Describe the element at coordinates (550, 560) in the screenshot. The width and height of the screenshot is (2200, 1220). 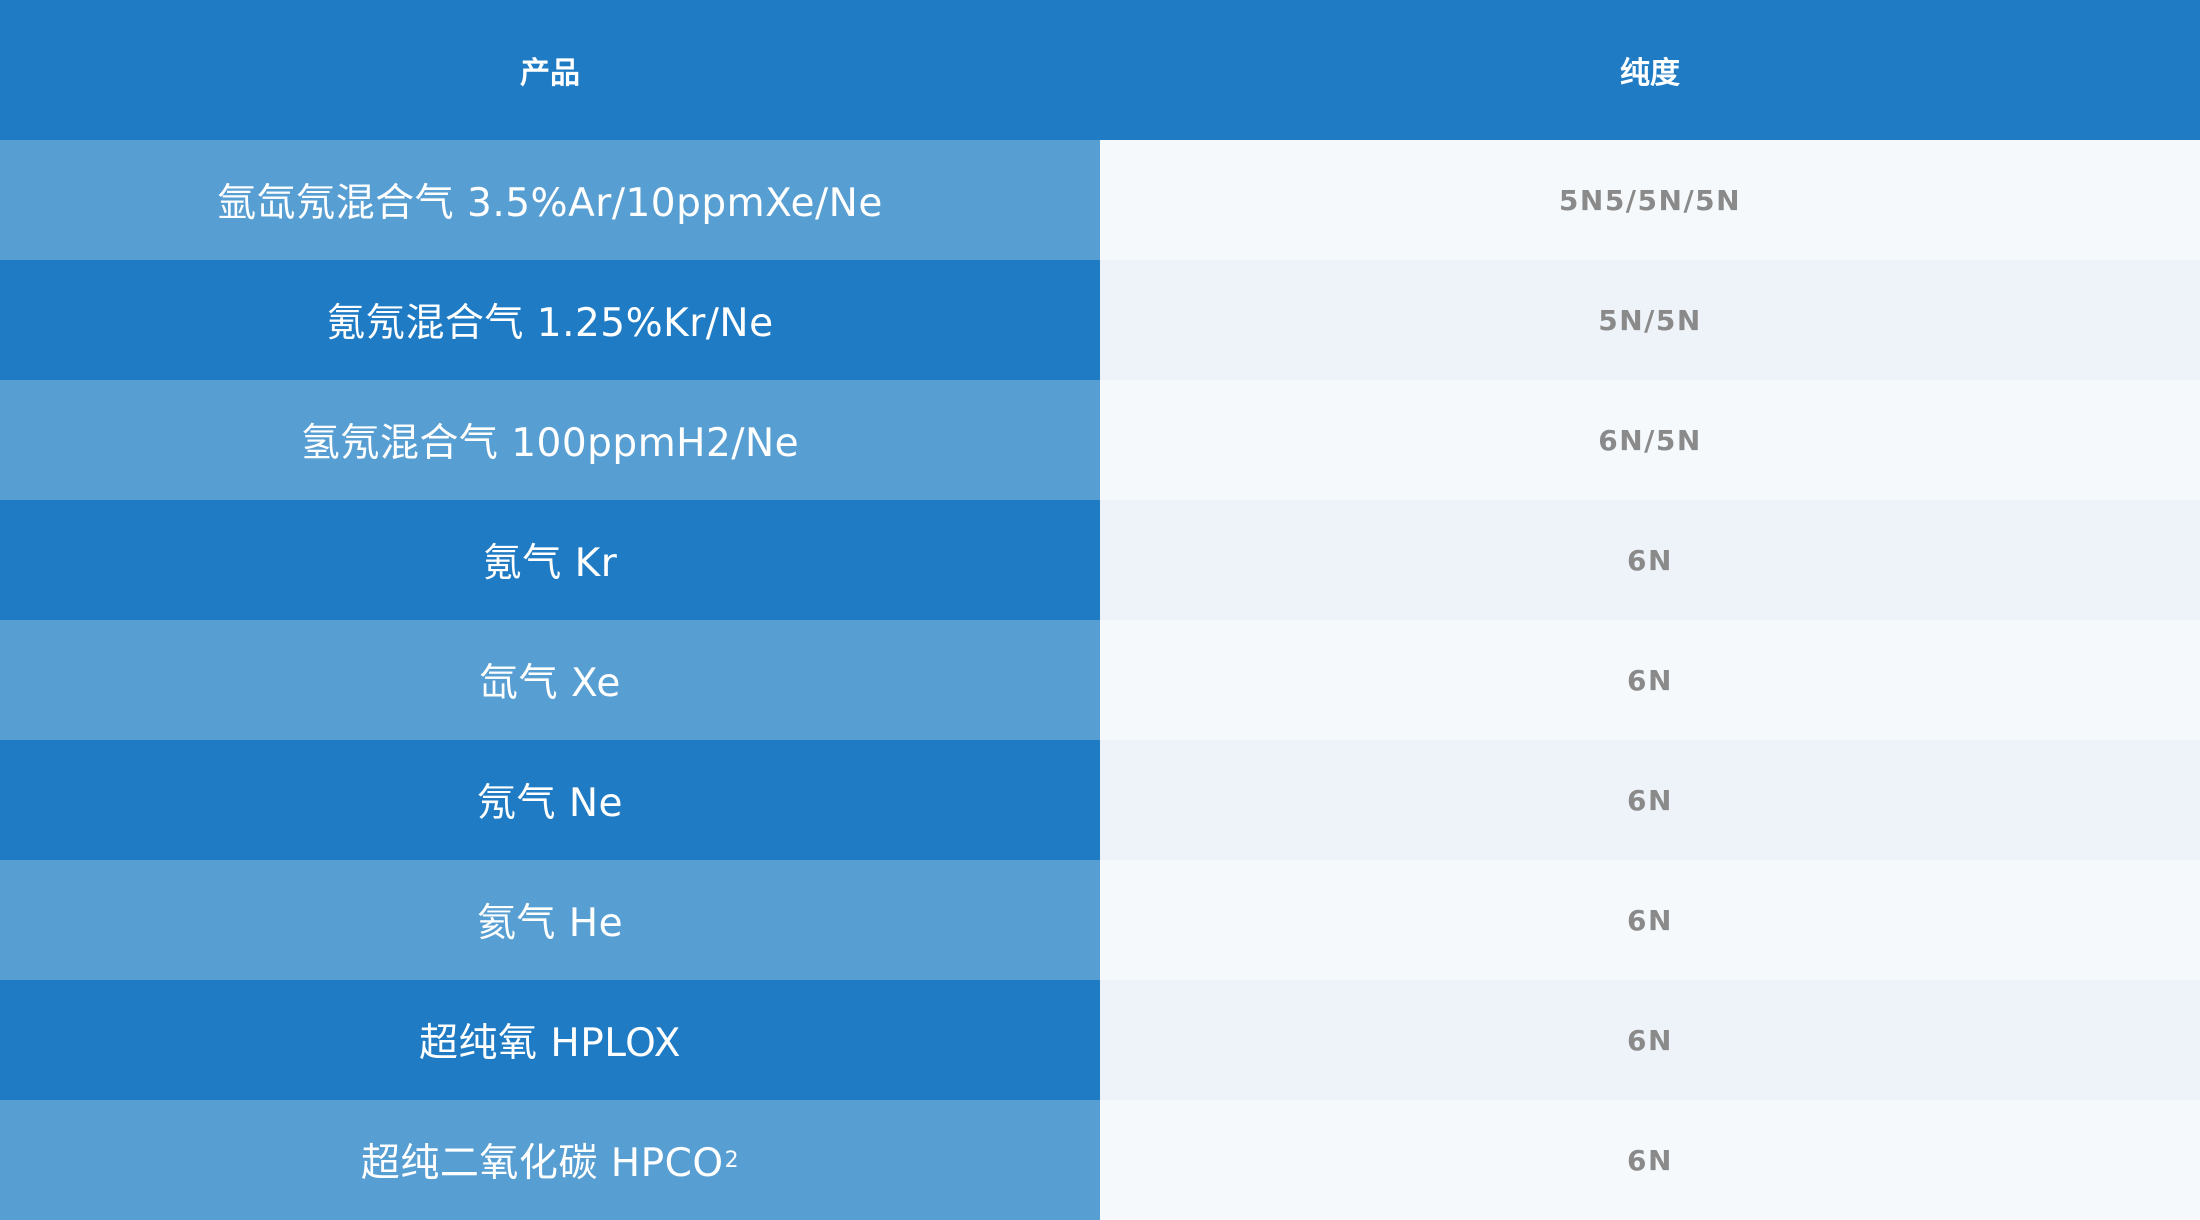
I see `product-cell: 氪气 Kr` at that location.